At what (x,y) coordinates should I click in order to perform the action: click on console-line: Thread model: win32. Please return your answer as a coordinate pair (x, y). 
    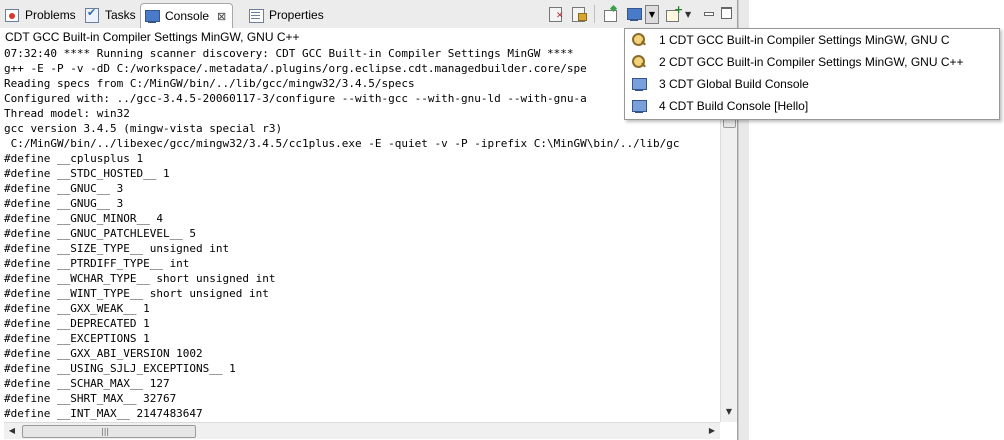
    Looking at the image, I should click on (67, 113).